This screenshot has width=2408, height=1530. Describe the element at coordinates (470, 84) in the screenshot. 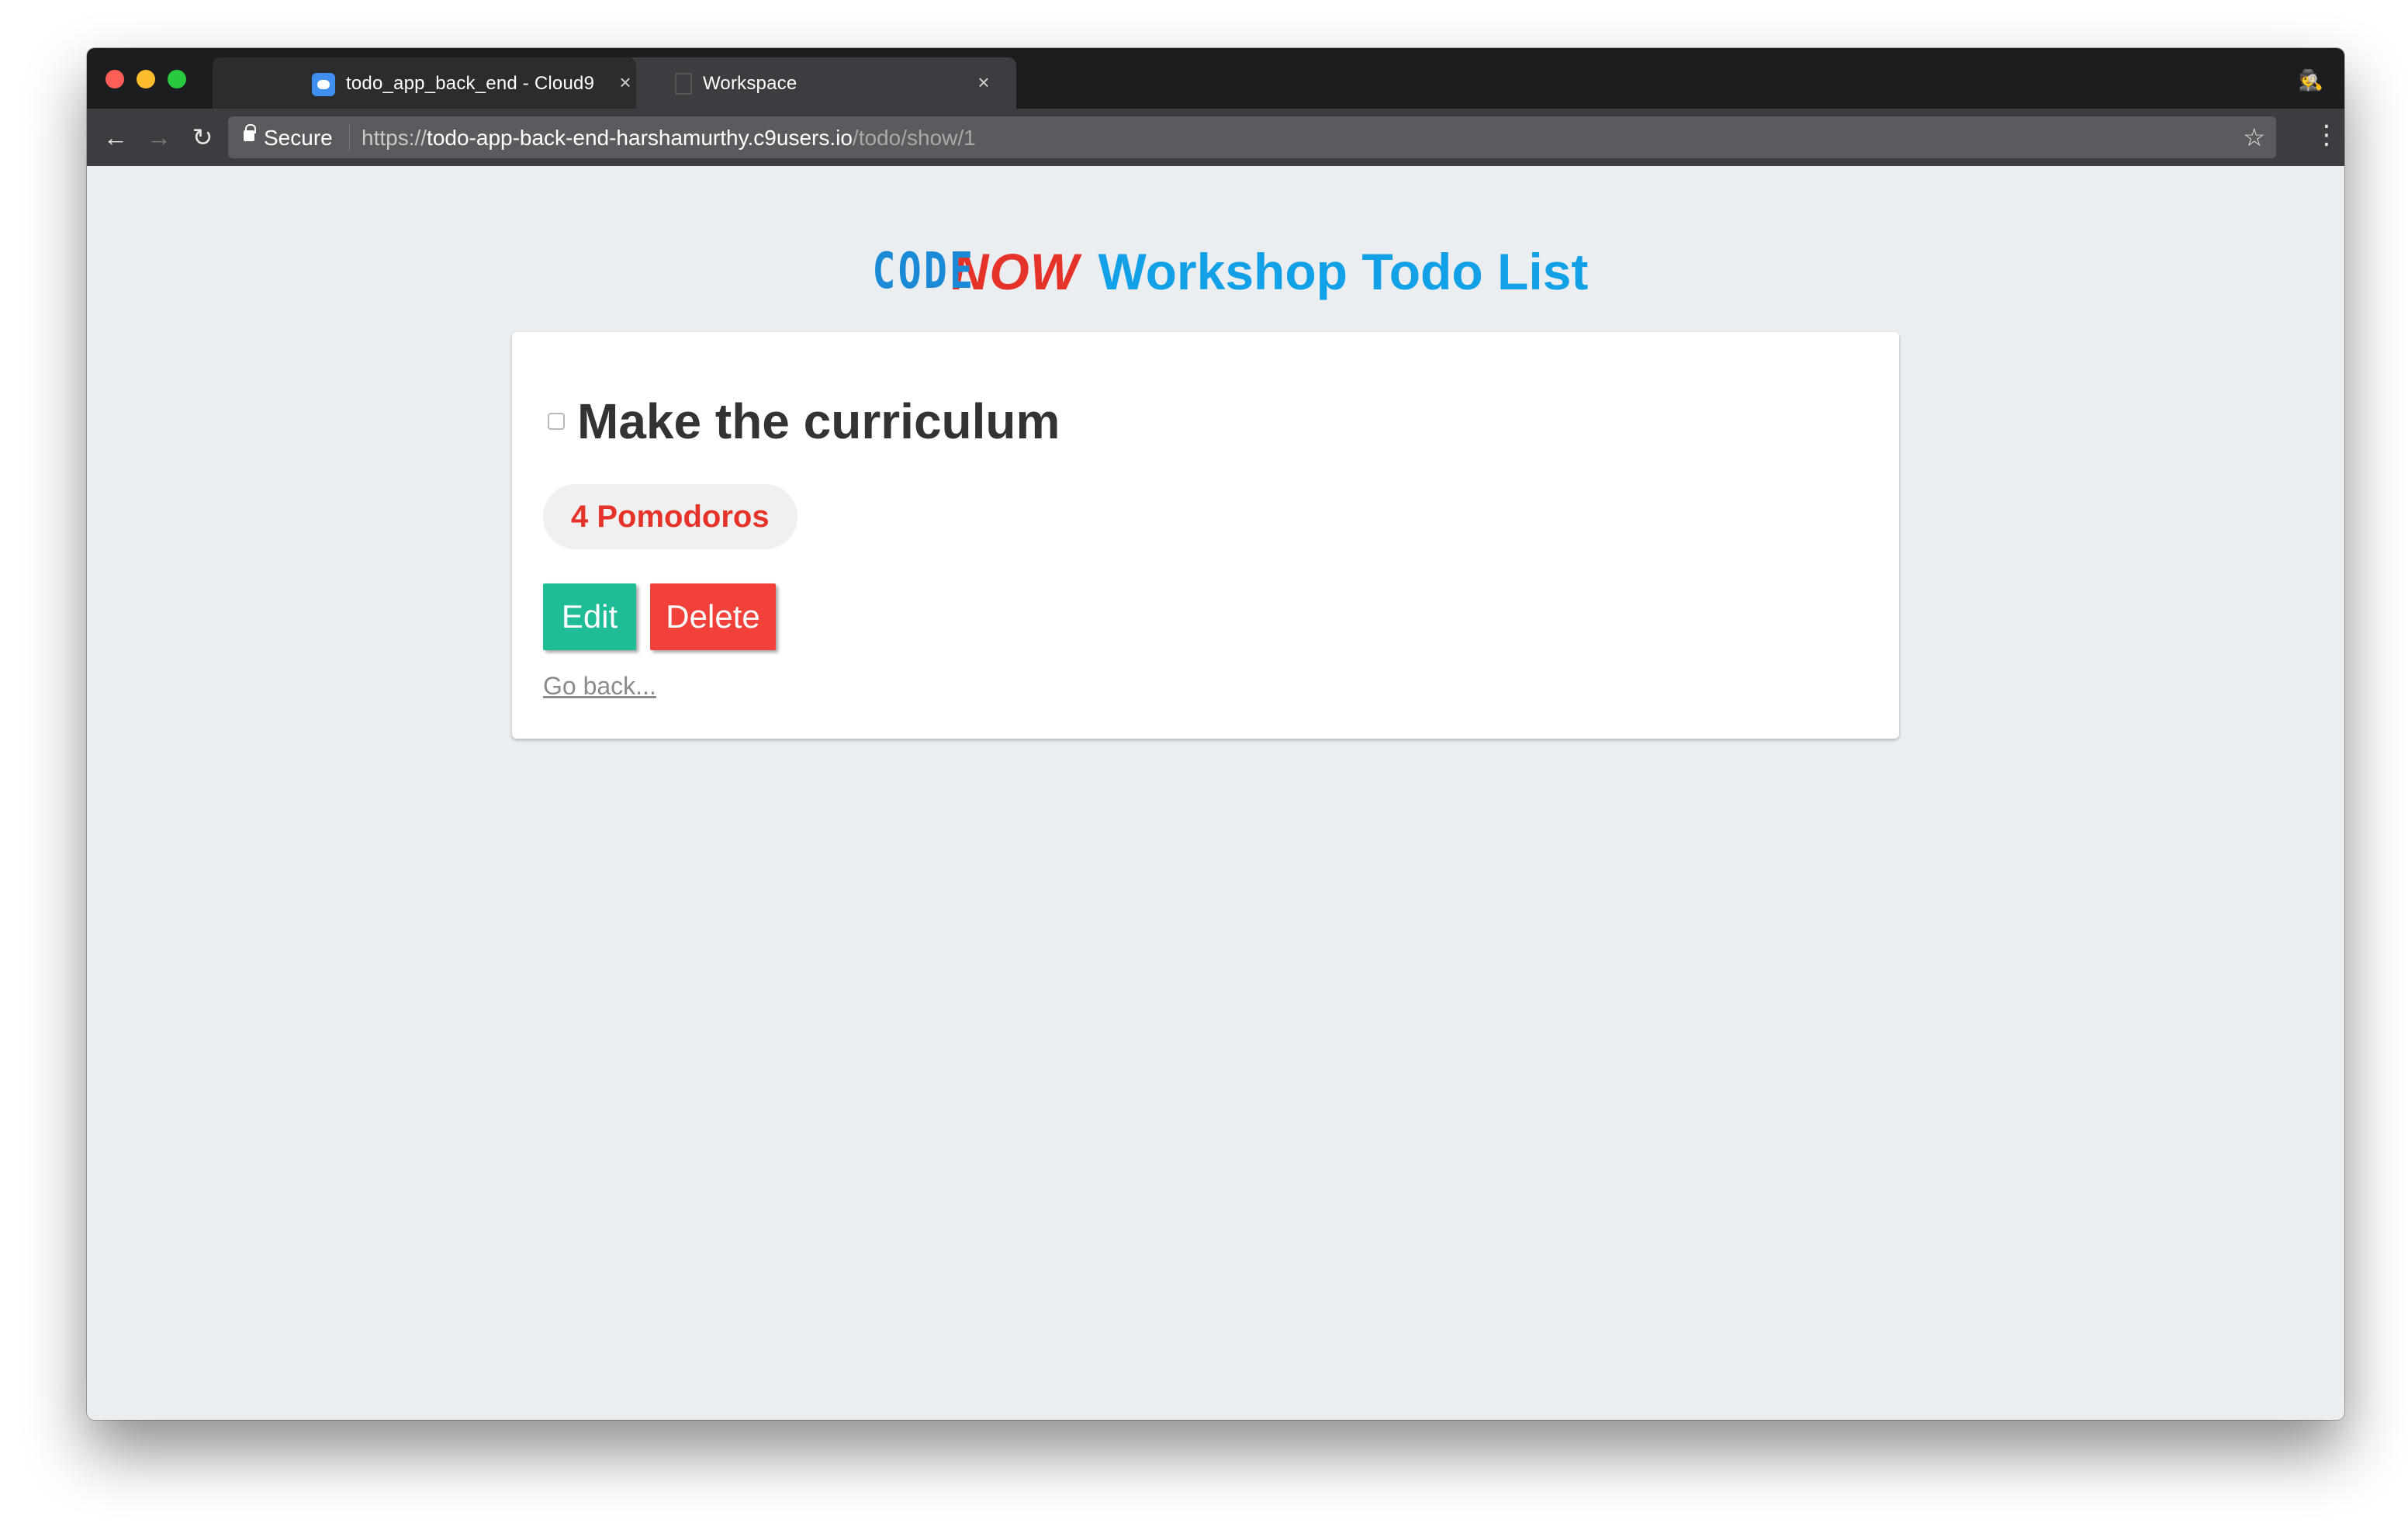

I see `tab-title: todo_app_back_end - Cloud9` at that location.